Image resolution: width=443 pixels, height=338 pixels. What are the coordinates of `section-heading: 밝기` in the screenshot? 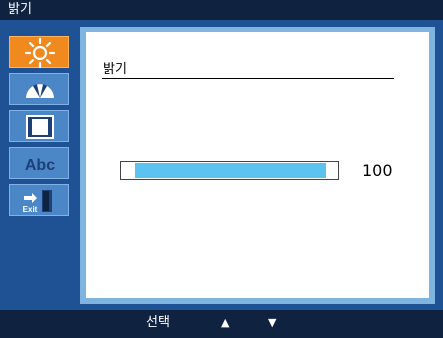 It's located at (115, 69).